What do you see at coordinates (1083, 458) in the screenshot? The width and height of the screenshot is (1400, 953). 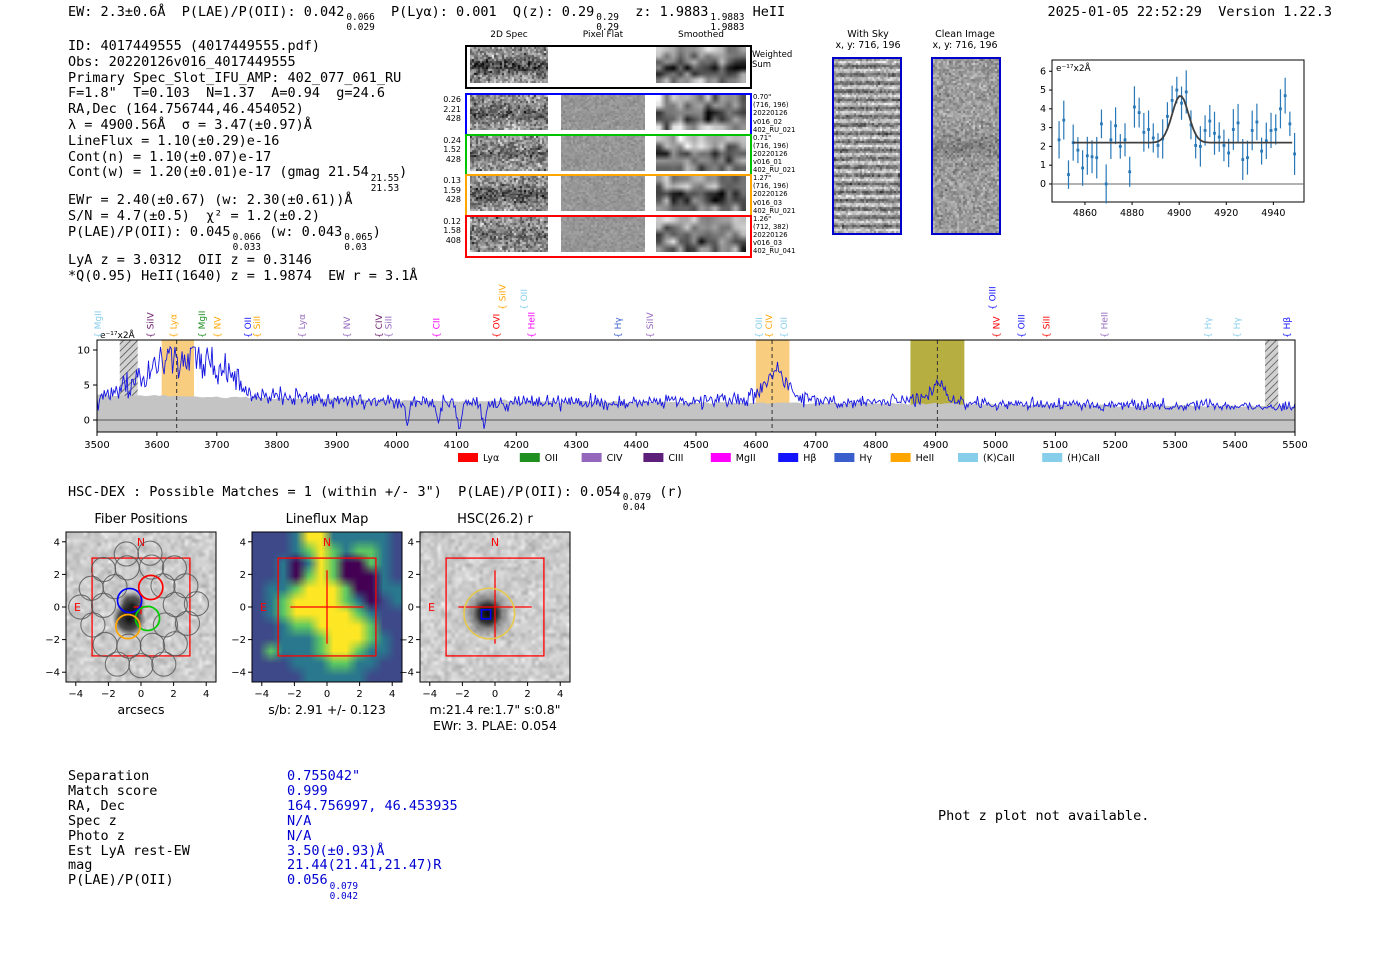 I see `legend-label: (H)CaII` at bounding box center [1083, 458].